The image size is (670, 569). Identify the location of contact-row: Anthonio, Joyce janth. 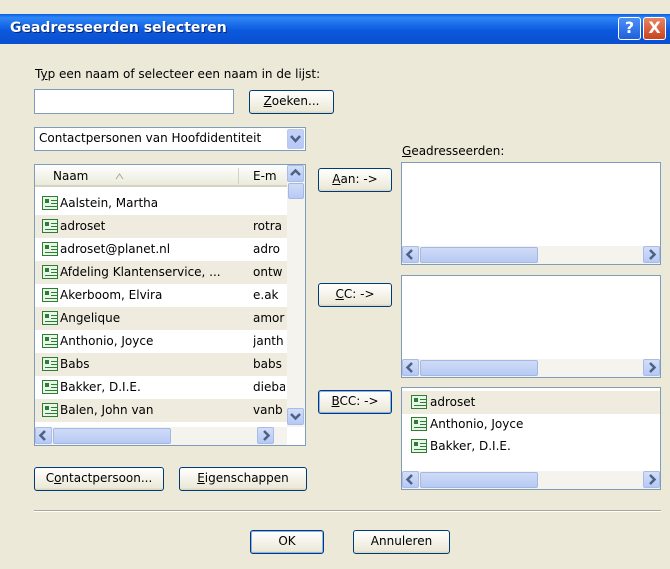
(161, 341).